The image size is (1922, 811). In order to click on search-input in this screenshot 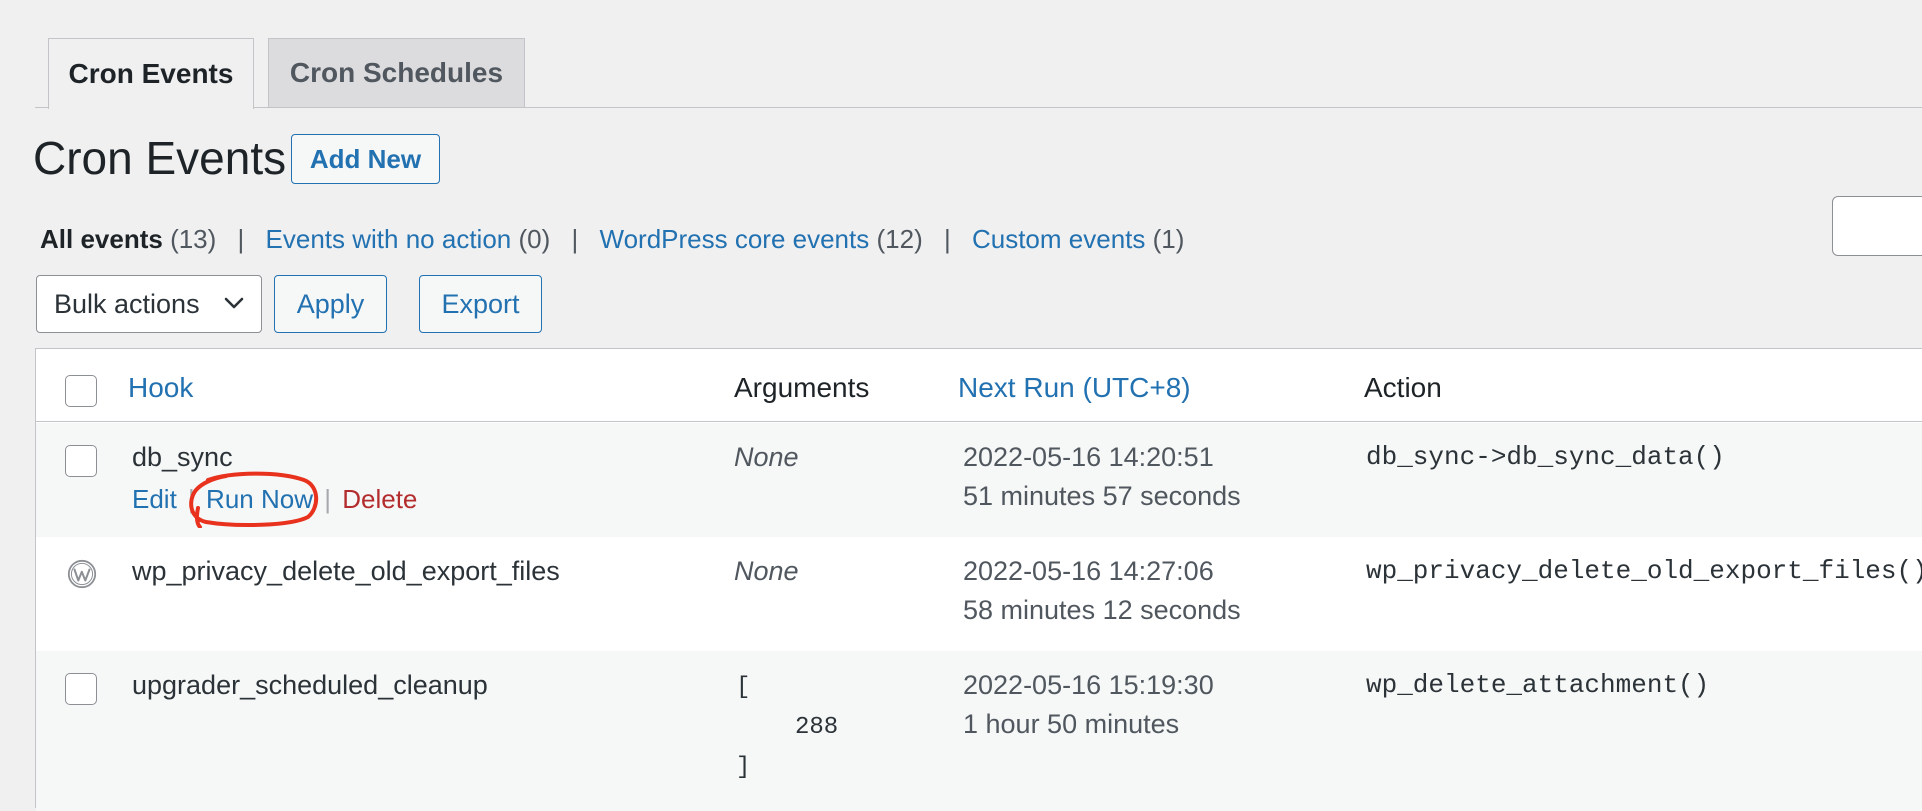, I will do `click(1877, 226)`.